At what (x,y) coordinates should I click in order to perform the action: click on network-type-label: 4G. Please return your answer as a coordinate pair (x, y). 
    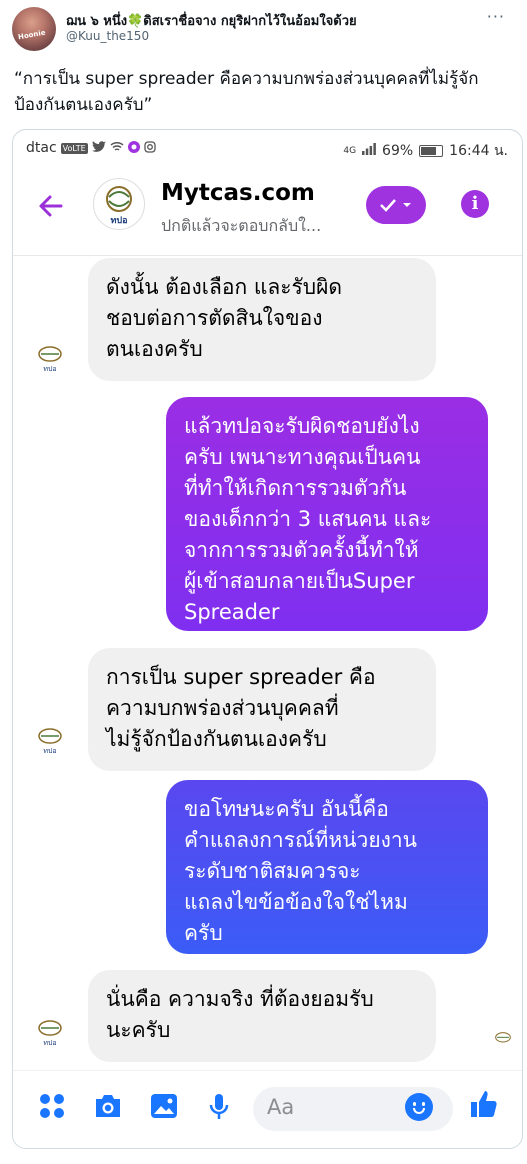
    Looking at the image, I should click on (350, 151).